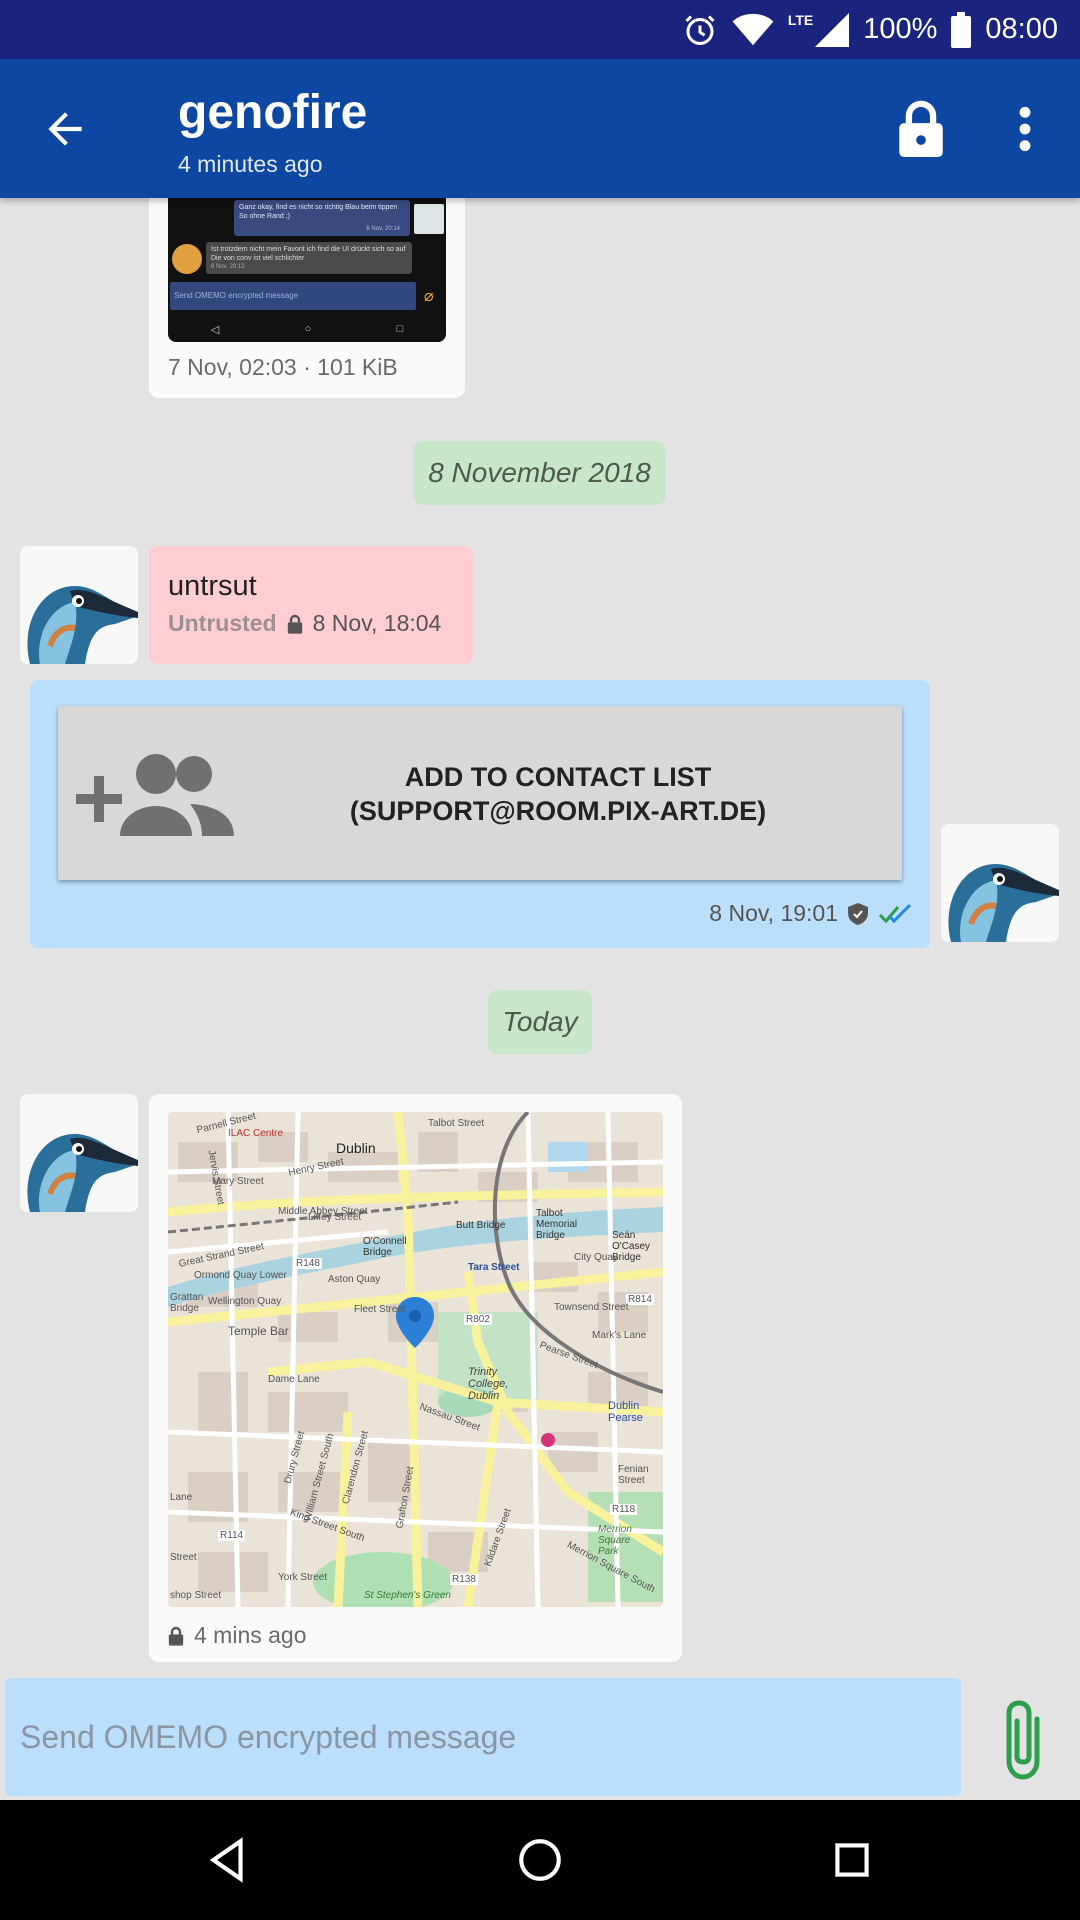 Image resolution: width=1080 pixels, height=1920 pixels. Describe the element at coordinates (258, 258) in the screenshot. I see `preview-text-4: Die von conv ist viel schlichter` at that location.